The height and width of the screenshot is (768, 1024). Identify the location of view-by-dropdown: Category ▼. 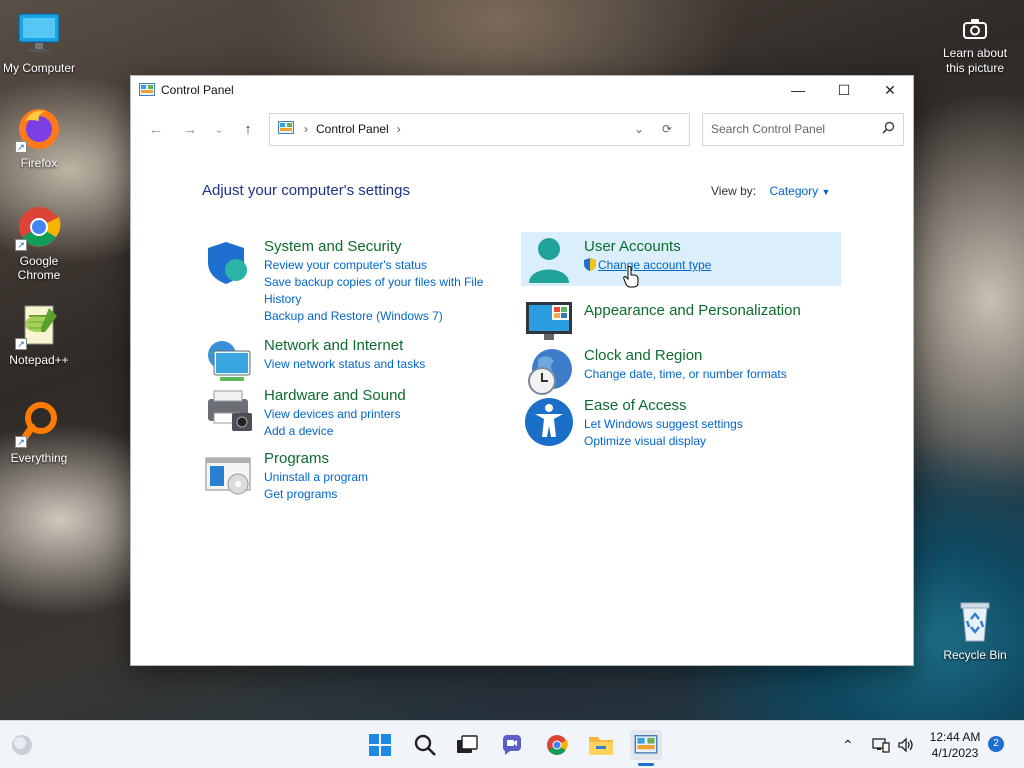
(799, 191).